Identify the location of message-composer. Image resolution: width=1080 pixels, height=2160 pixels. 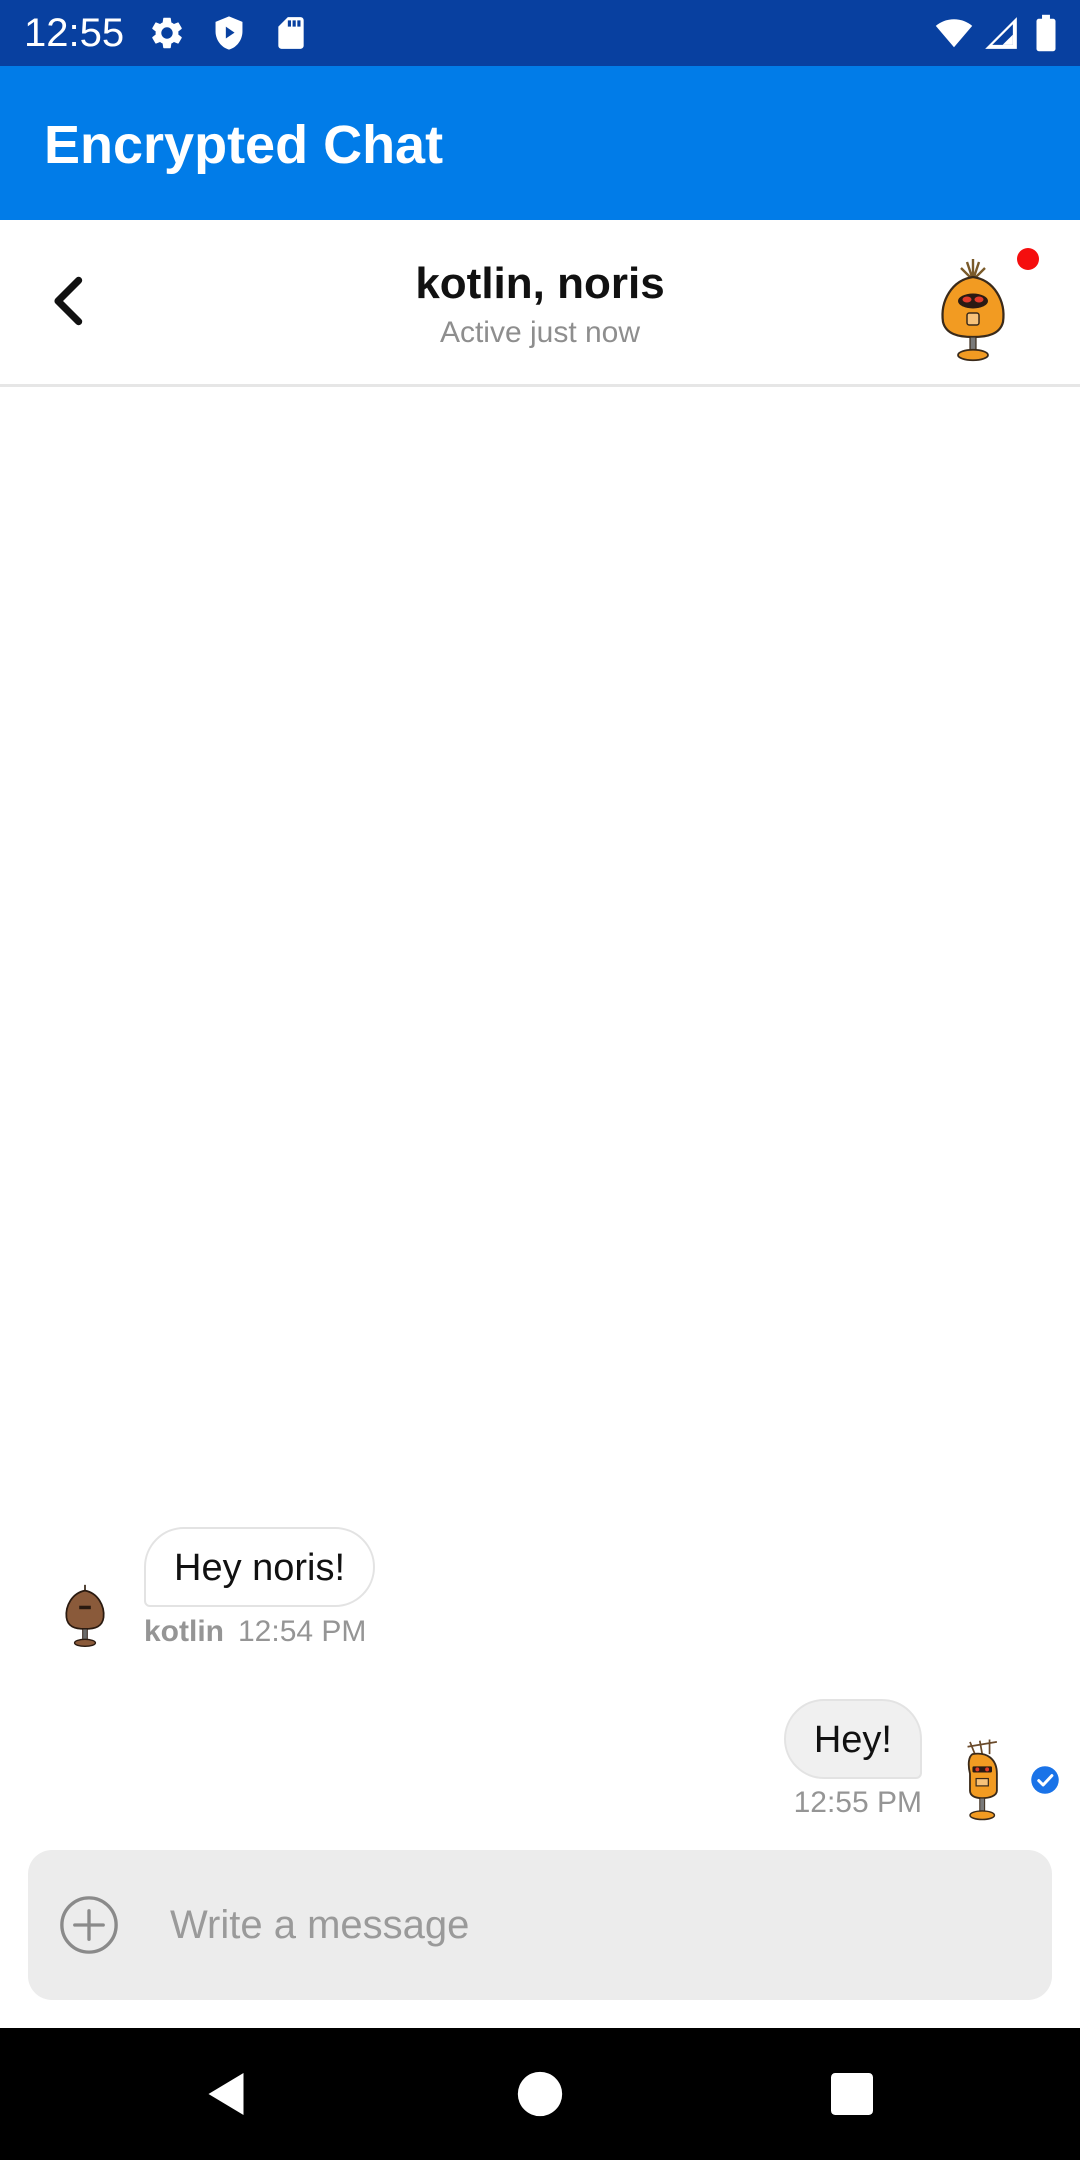
(540, 1925).